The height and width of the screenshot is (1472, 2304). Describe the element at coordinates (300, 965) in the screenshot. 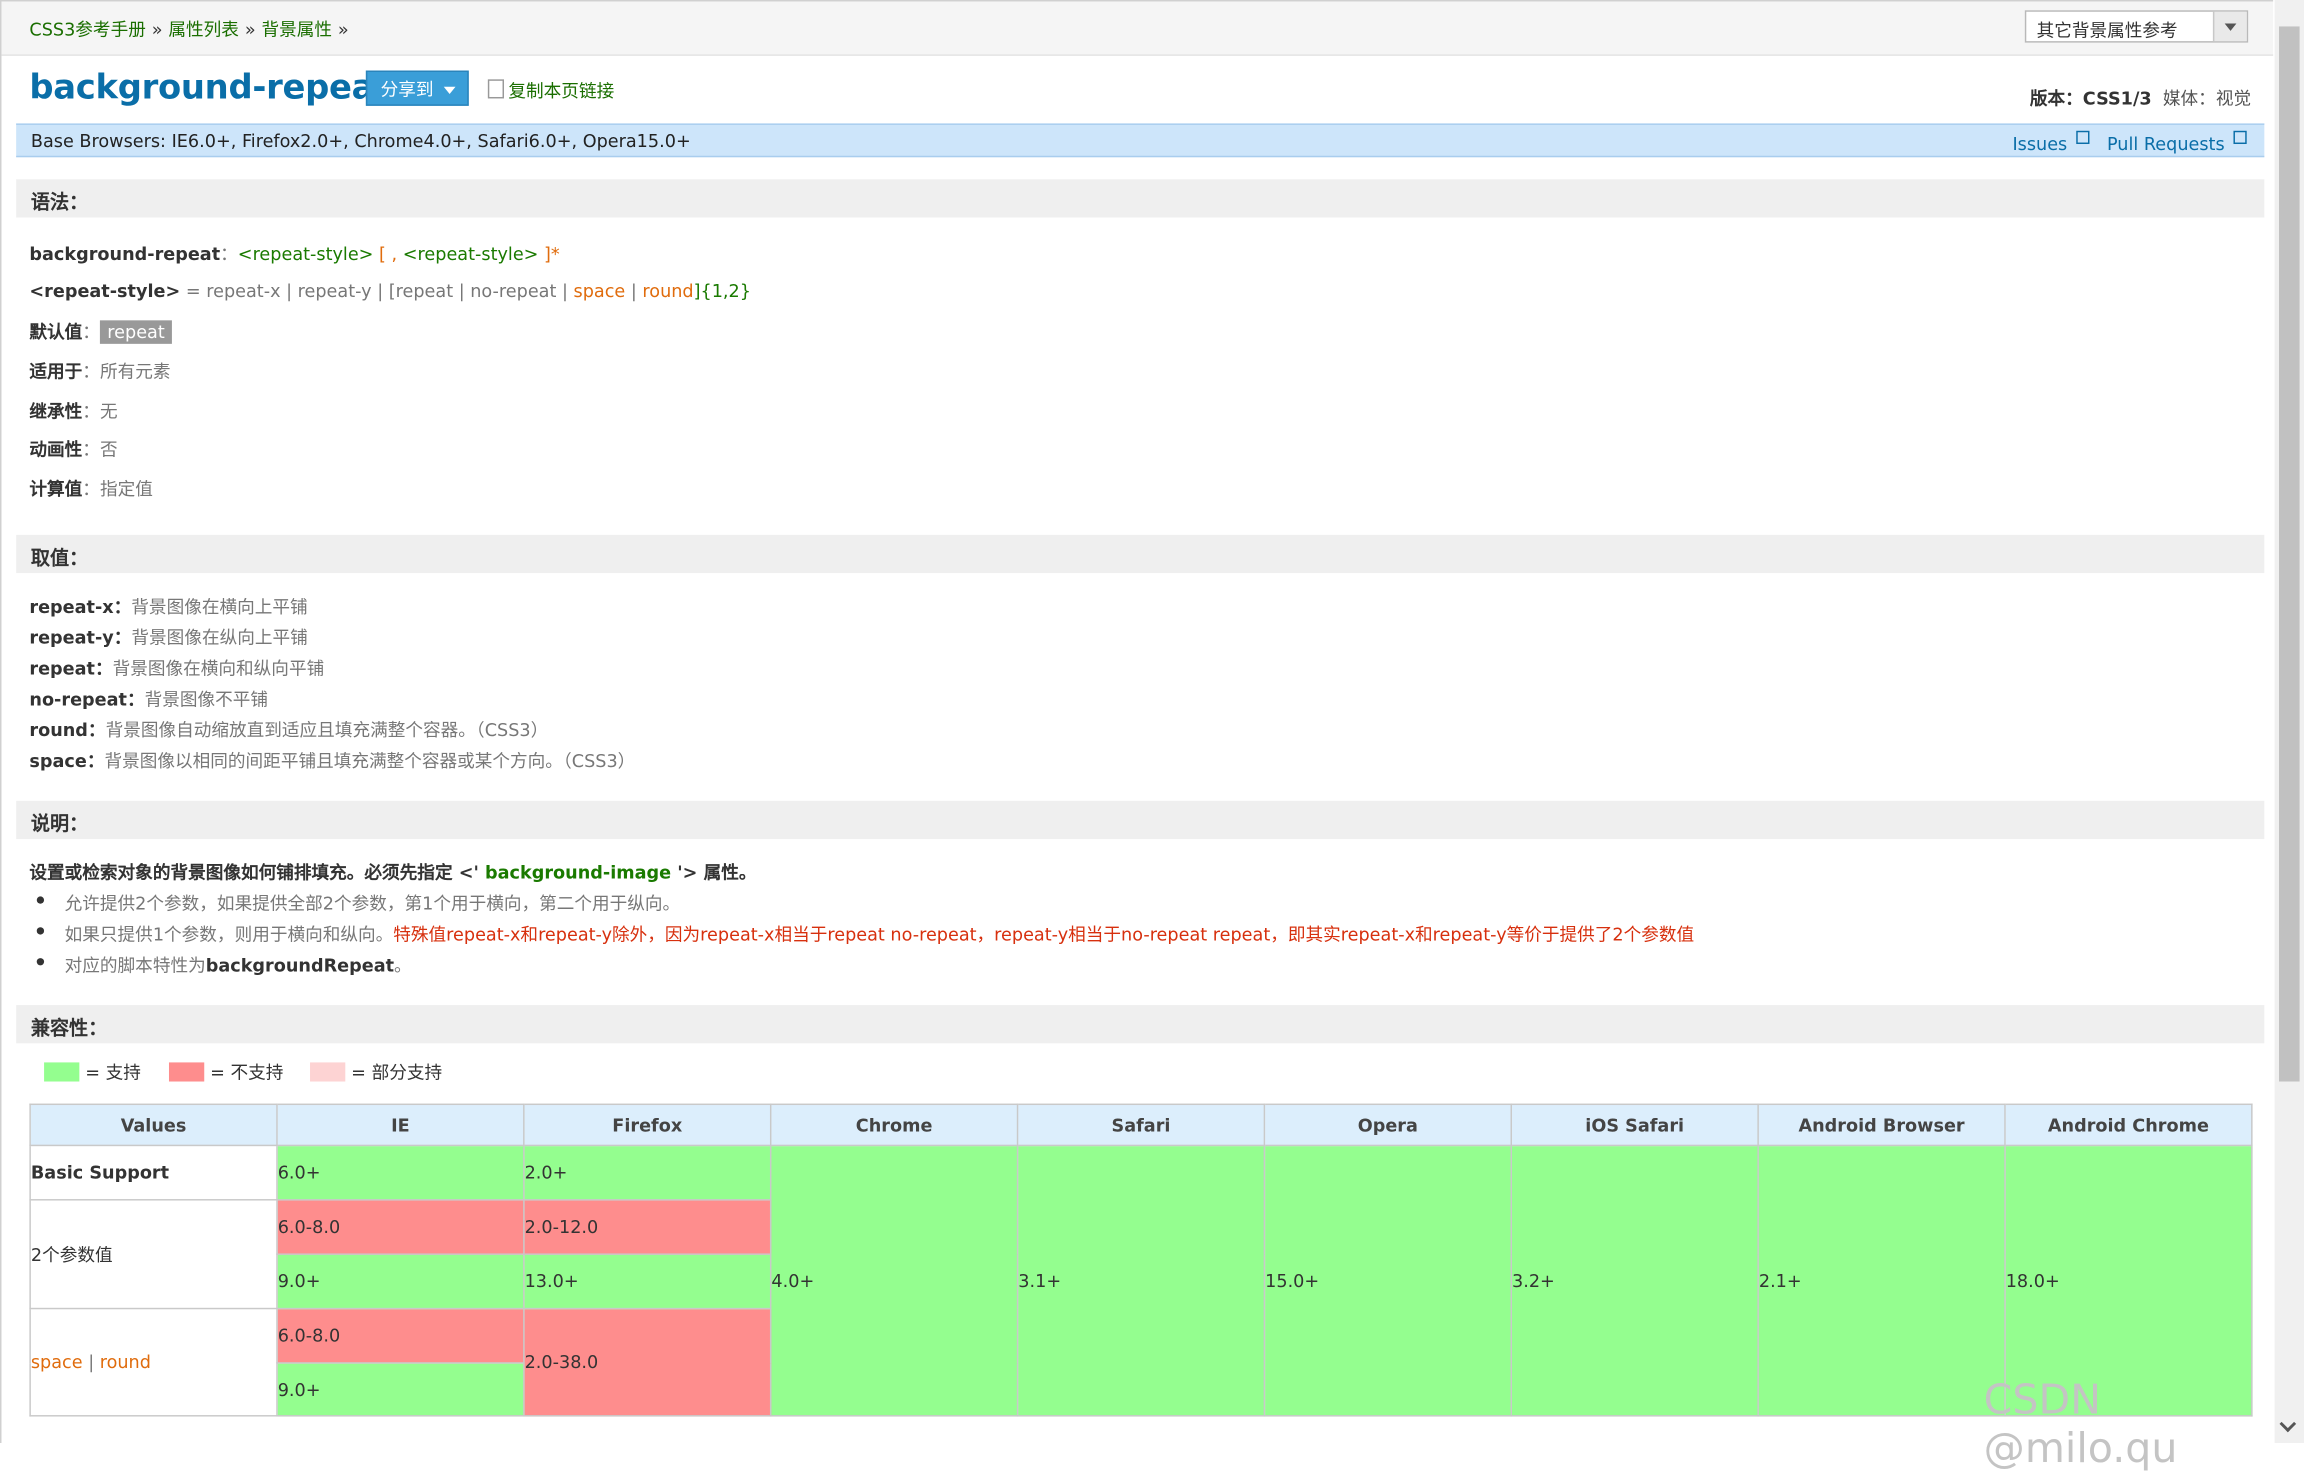

I see `script-property: backgroundRepeat` at that location.